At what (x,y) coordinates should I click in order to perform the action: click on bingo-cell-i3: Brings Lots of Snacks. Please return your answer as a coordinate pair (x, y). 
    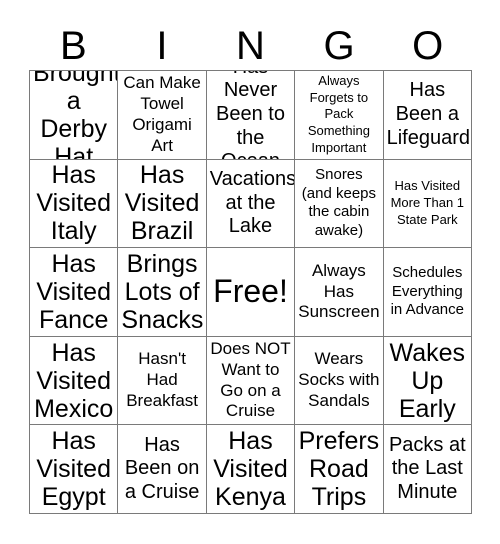
    Looking at the image, I should click on (162, 292).